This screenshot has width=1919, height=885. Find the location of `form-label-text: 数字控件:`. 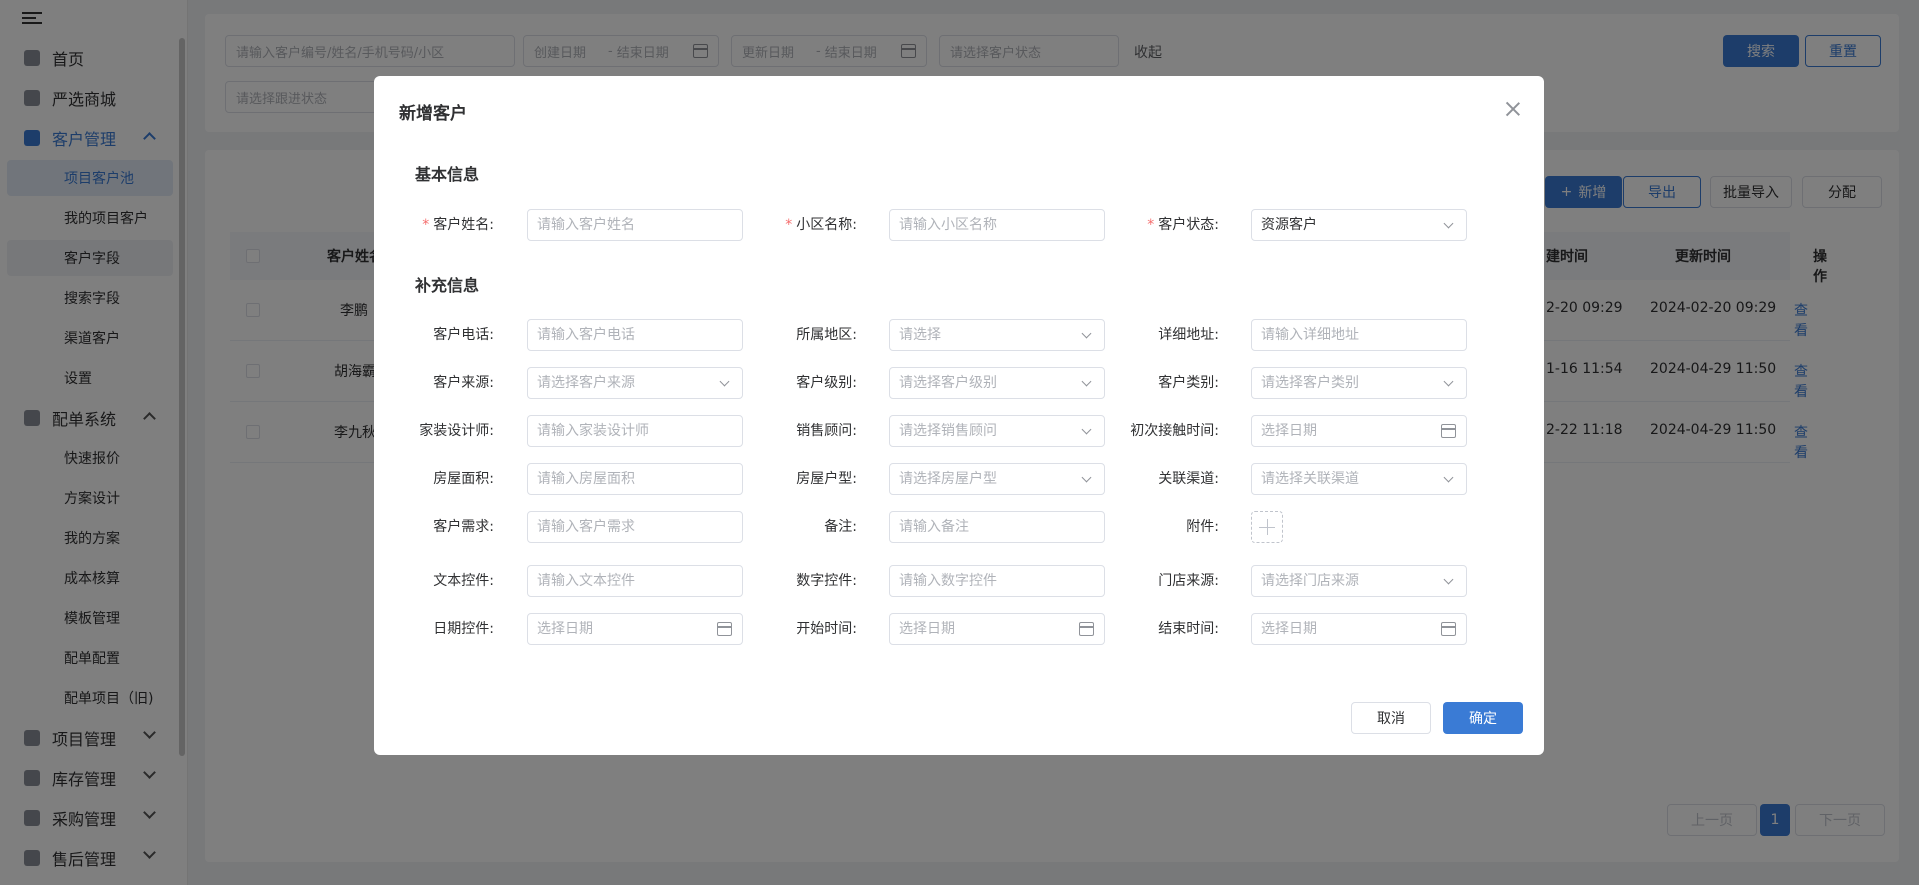

form-label-text: 数字控件: is located at coordinates (826, 581).